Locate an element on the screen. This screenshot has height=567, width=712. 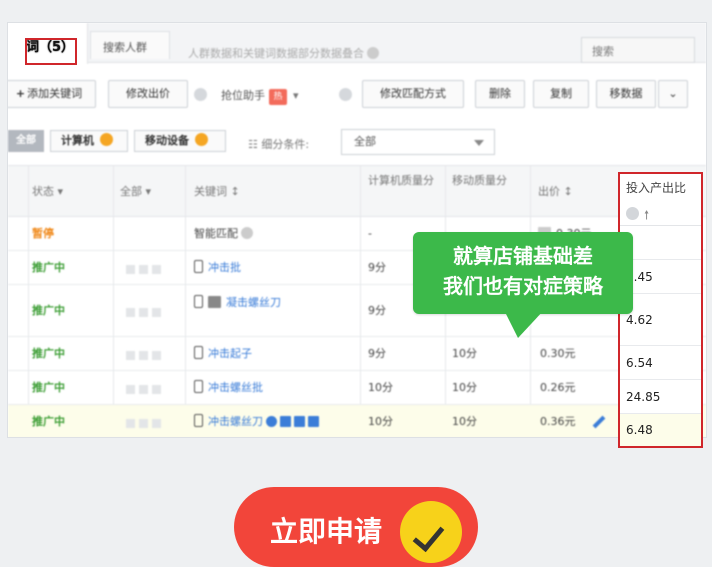
rank-helper-button: 抢位助手热 ▾ is located at coordinates (260, 96).